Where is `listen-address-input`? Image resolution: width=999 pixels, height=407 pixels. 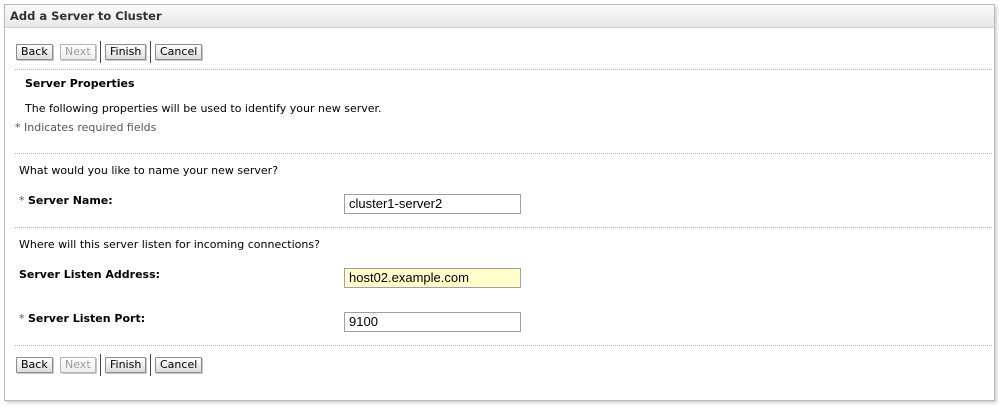
listen-address-input is located at coordinates (432, 278).